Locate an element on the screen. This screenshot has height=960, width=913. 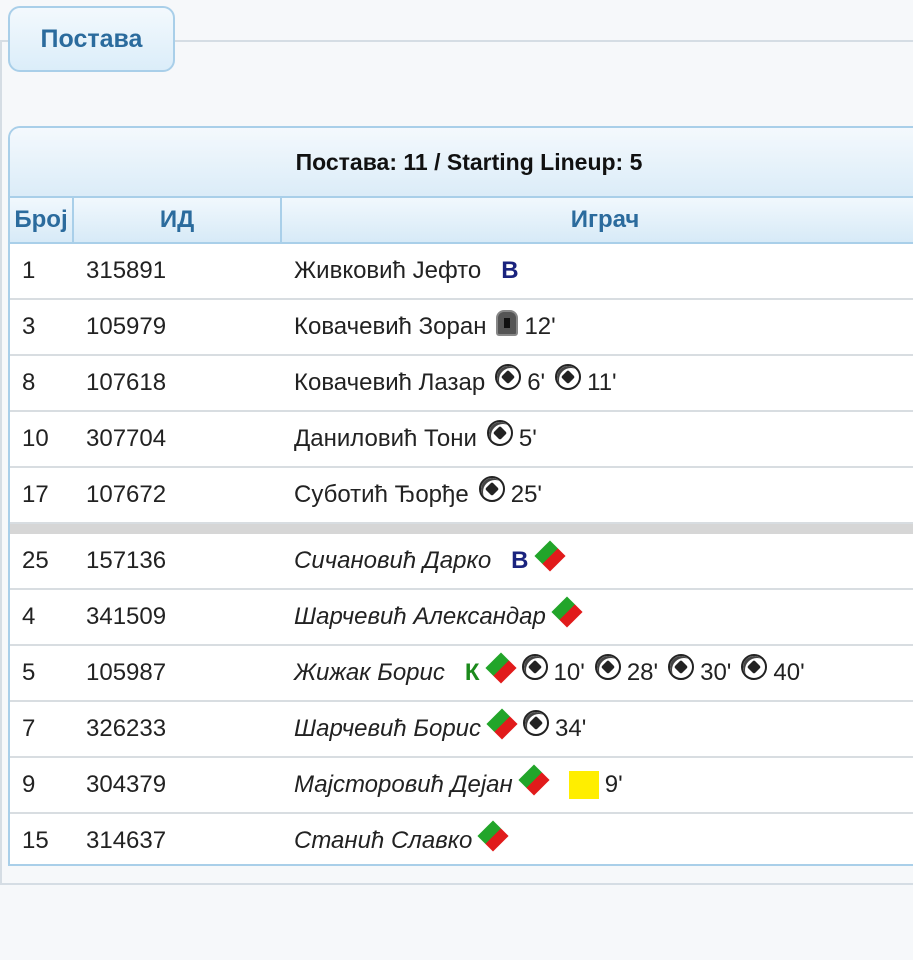
player-number: 15 is located at coordinates (35, 840).